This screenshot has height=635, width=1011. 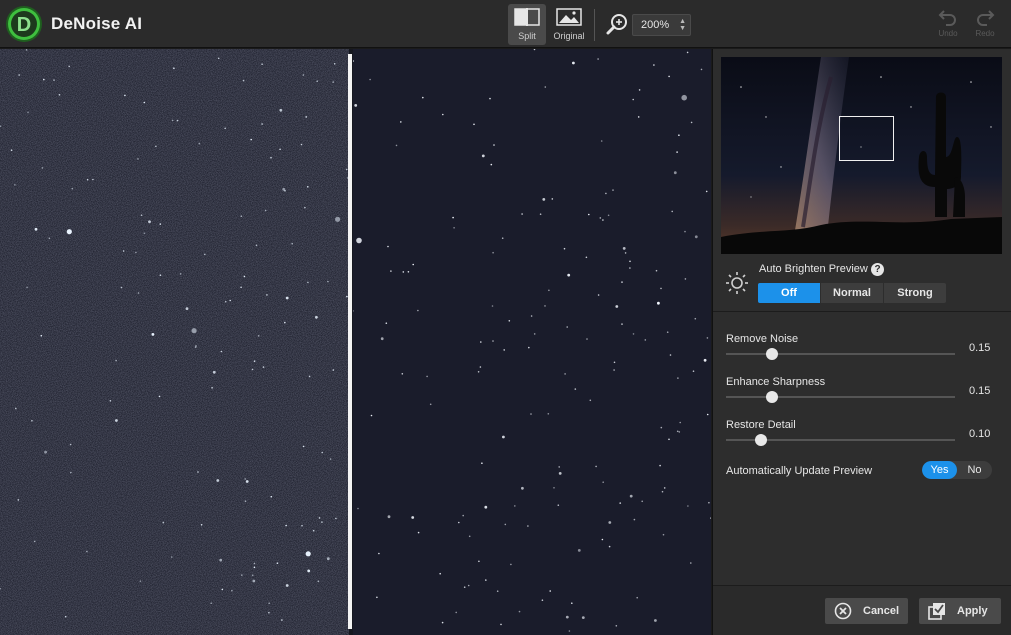 What do you see at coordinates (939, 470) in the screenshot?
I see `auto-update-yes: Yes` at bounding box center [939, 470].